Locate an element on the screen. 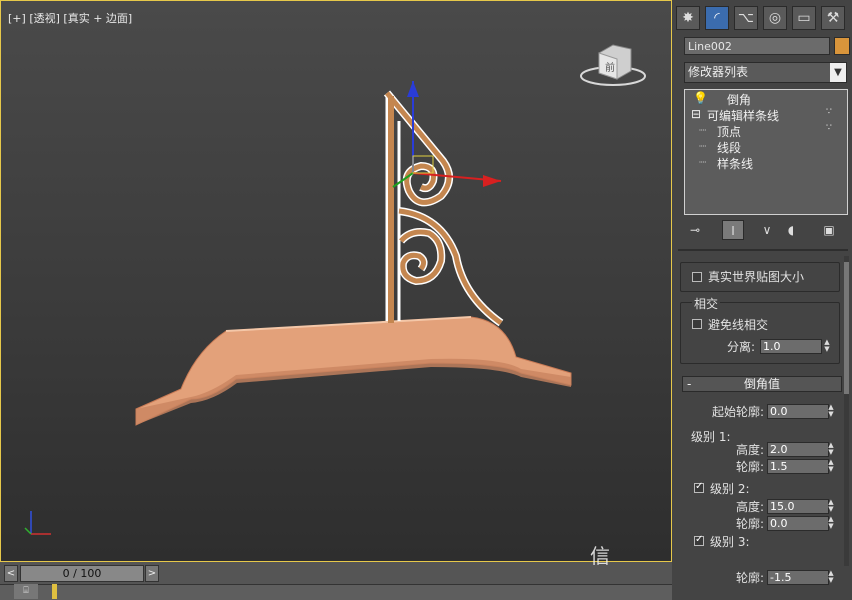  time-slider: 0 / 100 is located at coordinates (82, 573).